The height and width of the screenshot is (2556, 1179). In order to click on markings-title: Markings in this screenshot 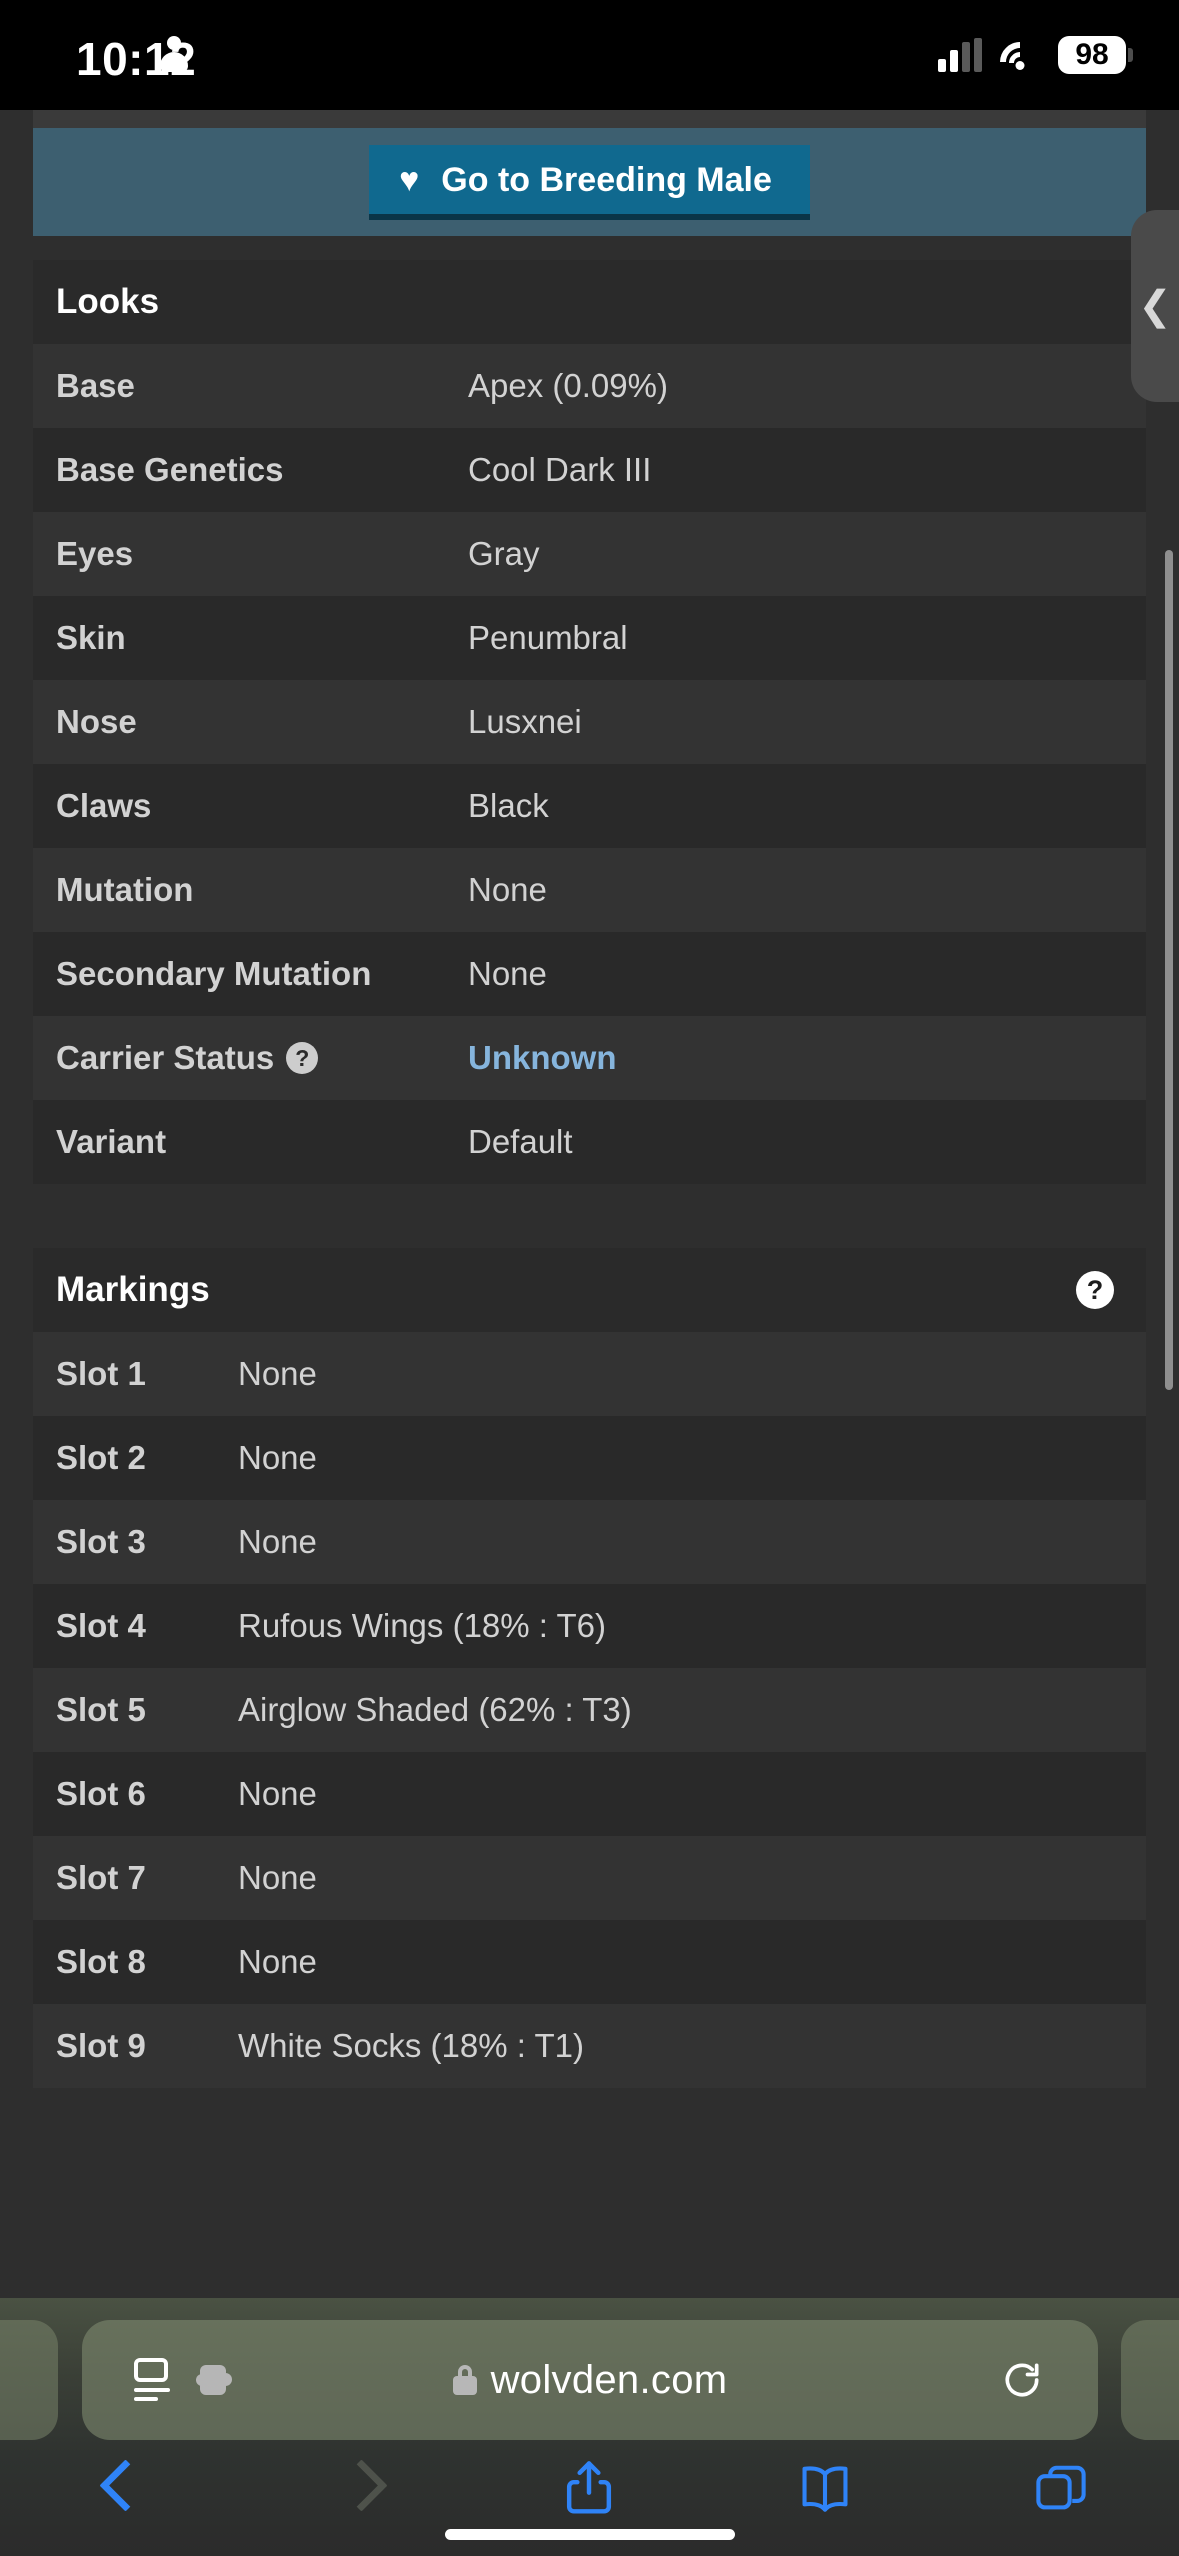, I will do `click(133, 1289)`.